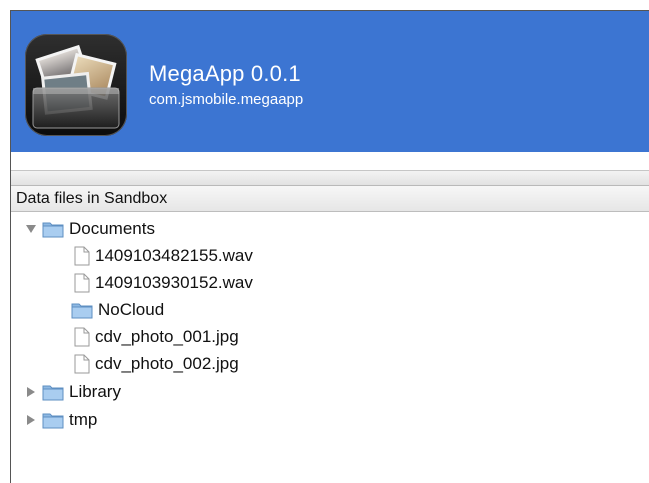 The image size is (649, 483). I want to click on tree-item-label: NoCloud, so click(131, 309).